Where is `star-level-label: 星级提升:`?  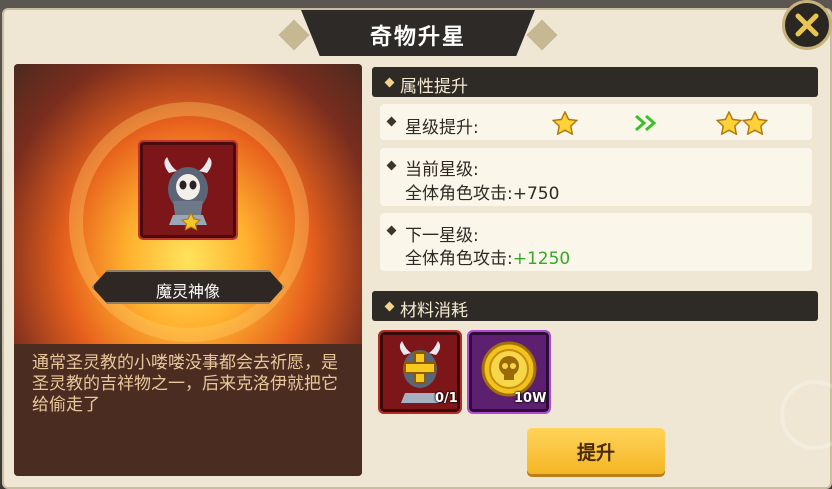 star-level-label: 星级提升: is located at coordinates (442, 128).